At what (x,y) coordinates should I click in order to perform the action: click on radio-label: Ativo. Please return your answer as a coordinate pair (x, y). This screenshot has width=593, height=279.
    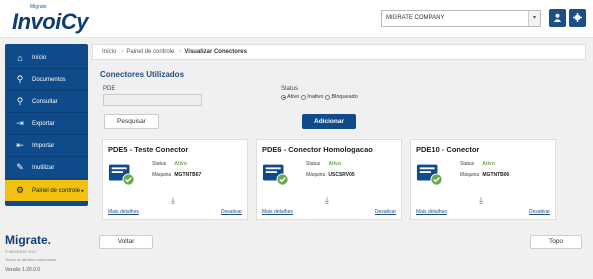
    Looking at the image, I should click on (293, 97).